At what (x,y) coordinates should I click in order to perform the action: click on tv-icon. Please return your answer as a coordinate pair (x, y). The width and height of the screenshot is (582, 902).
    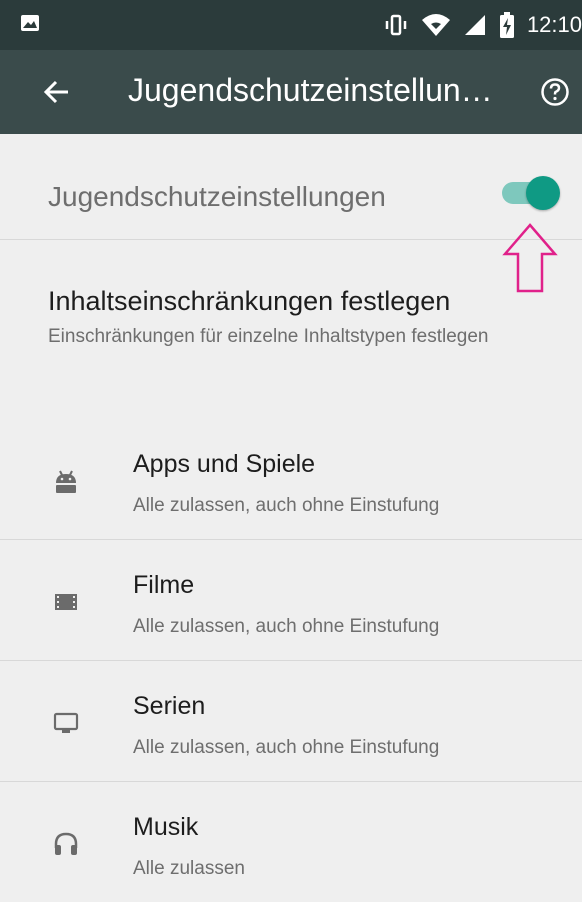
    Looking at the image, I should click on (66, 722).